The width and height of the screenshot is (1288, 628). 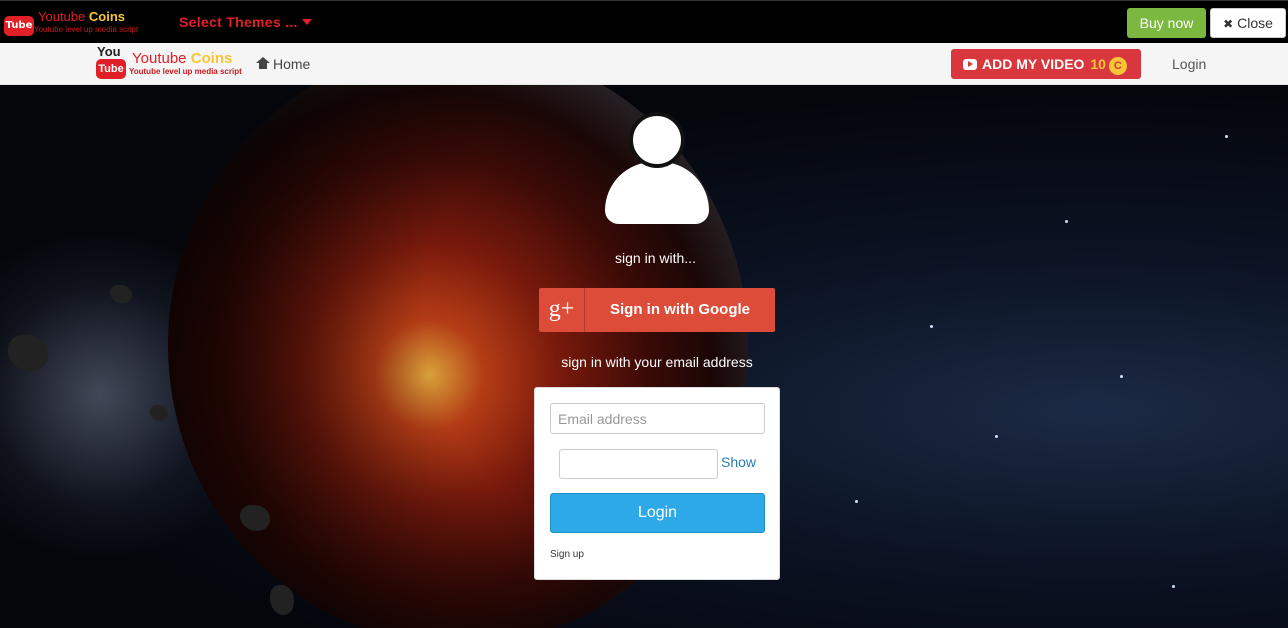 What do you see at coordinates (657, 483) in the screenshot?
I see `login-panel: Show Login Sign up` at bounding box center [657, 483].